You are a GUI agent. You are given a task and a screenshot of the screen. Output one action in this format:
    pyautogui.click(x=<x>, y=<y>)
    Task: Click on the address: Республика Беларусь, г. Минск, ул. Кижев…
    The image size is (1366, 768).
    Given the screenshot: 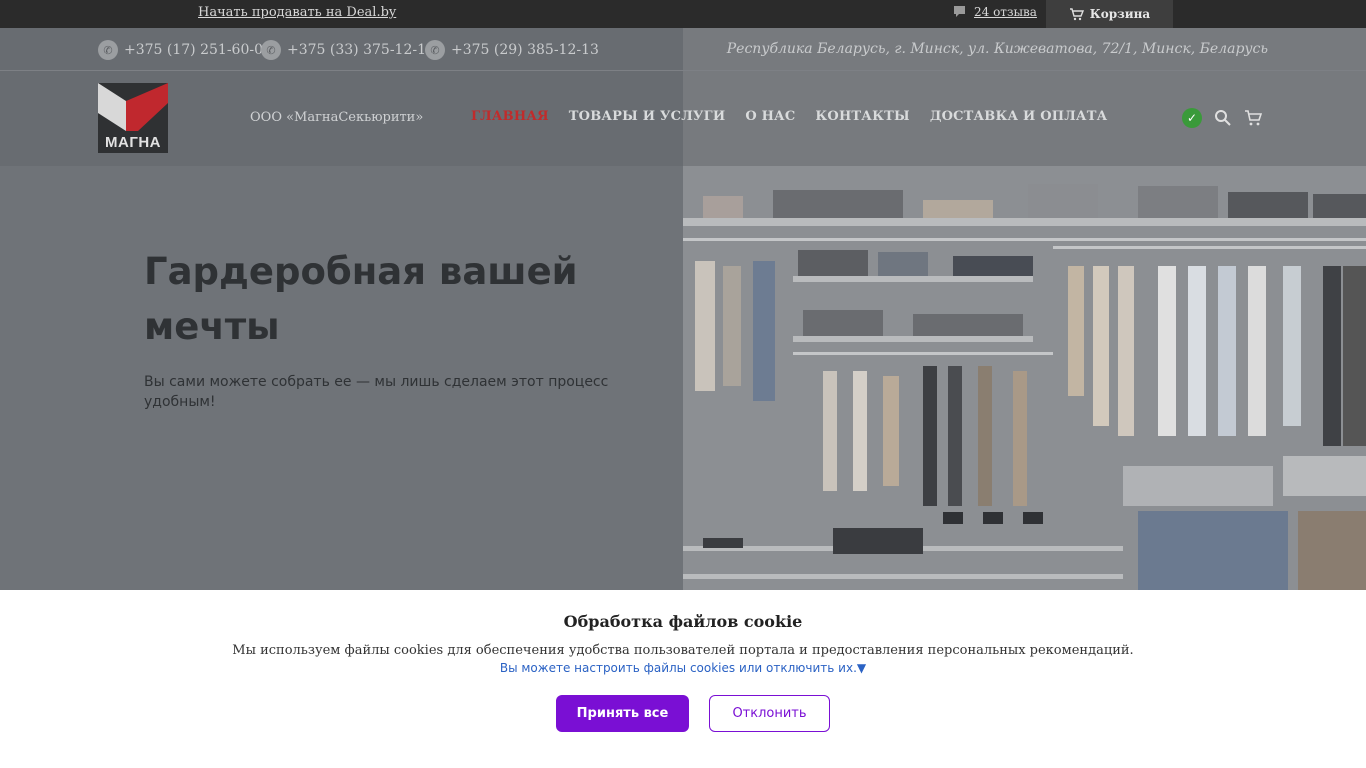 What is the action you would take?
    pyautogui.click(x=997, y=49)
    